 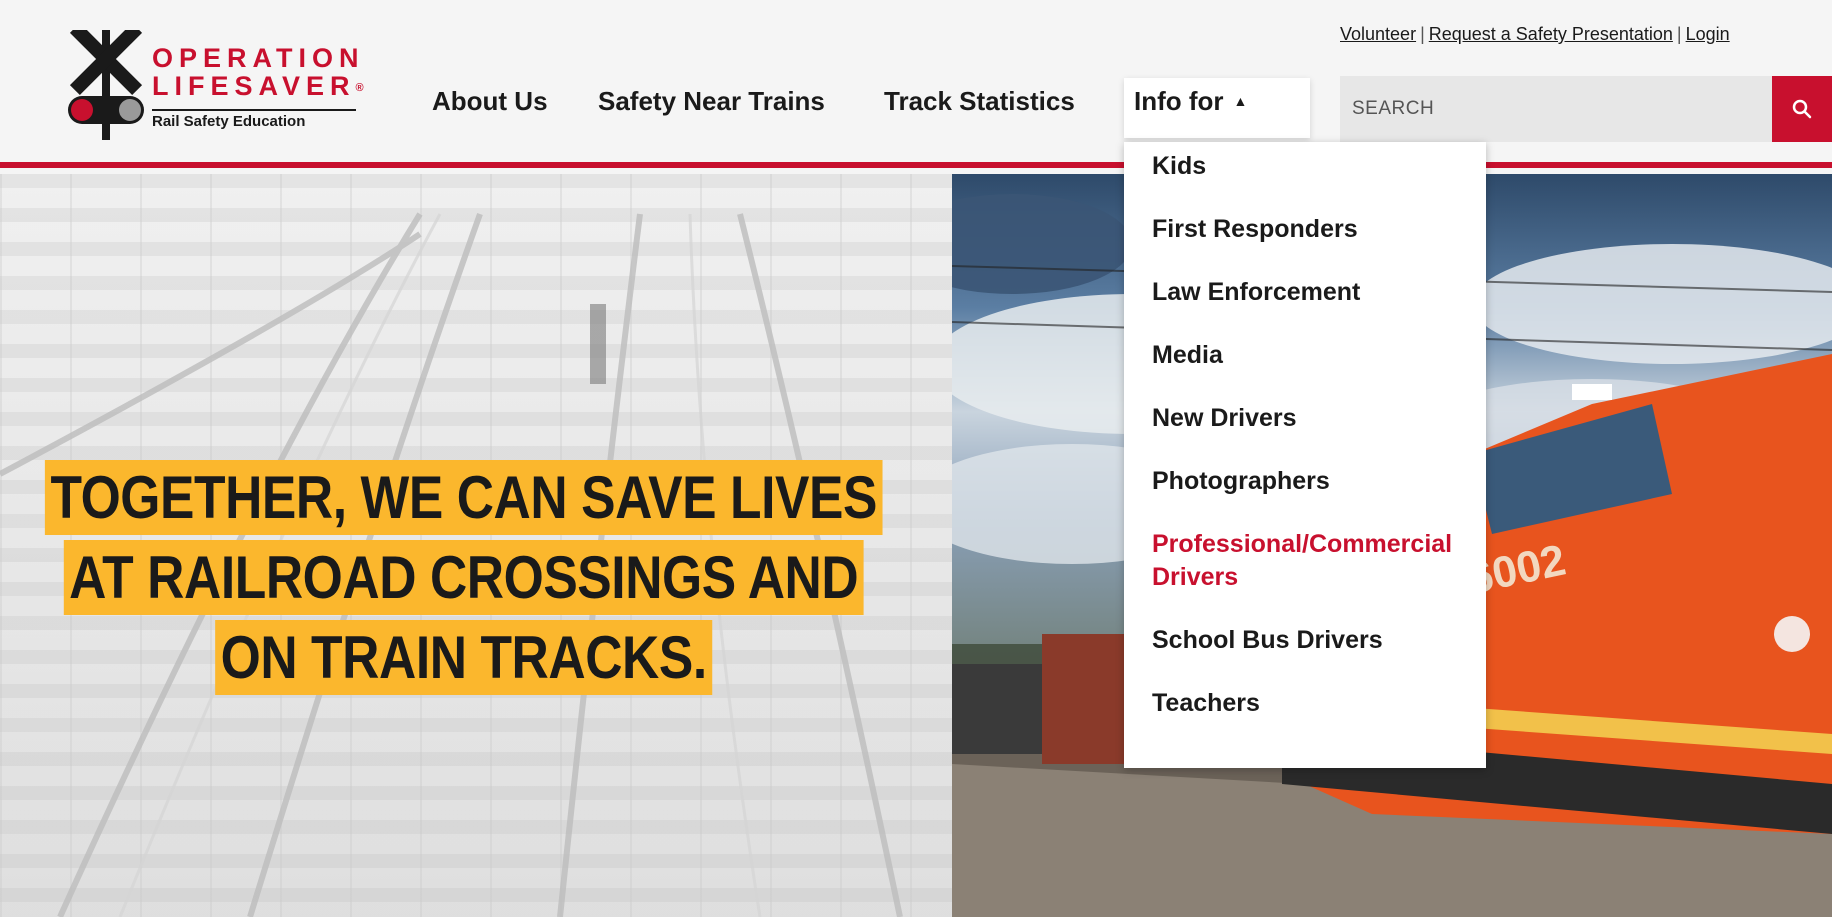 I want to click on login-link: Login, so click(x=1708, y=34).